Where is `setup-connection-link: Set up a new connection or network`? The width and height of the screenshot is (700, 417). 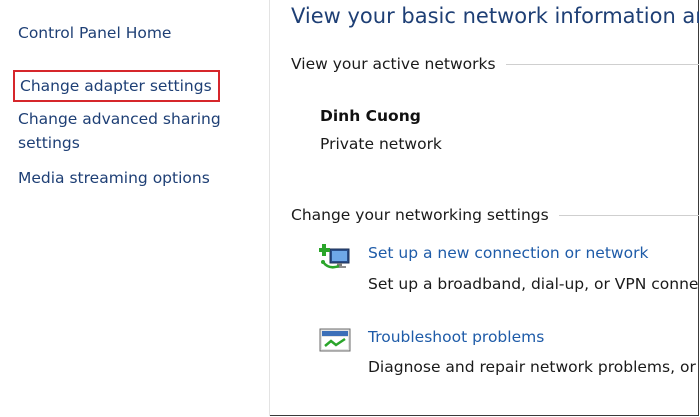 setup-connection-link: Set up a new connection or network is located at coordinates (508, 253).